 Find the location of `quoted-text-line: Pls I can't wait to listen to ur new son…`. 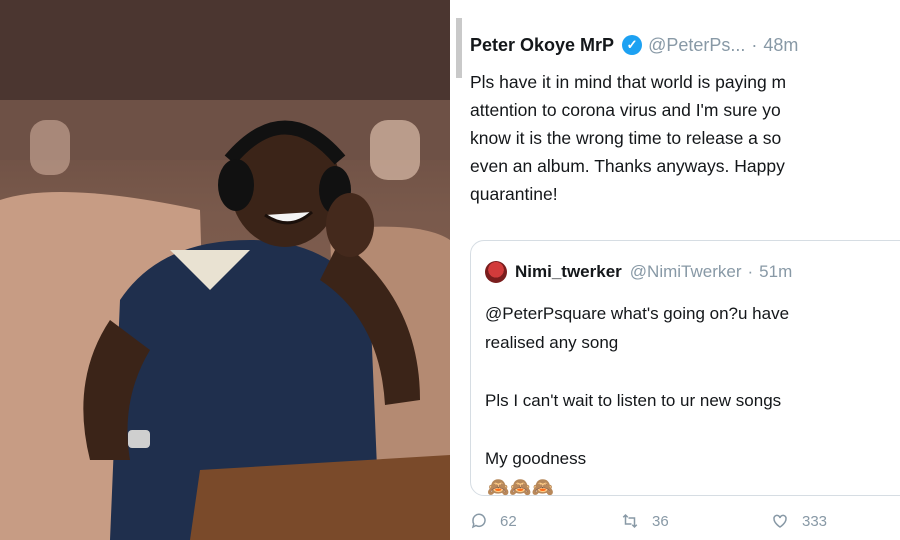

quoted-text-line: Pls I can't wait to listen to ur new son… is located at coordinates (633, 400).